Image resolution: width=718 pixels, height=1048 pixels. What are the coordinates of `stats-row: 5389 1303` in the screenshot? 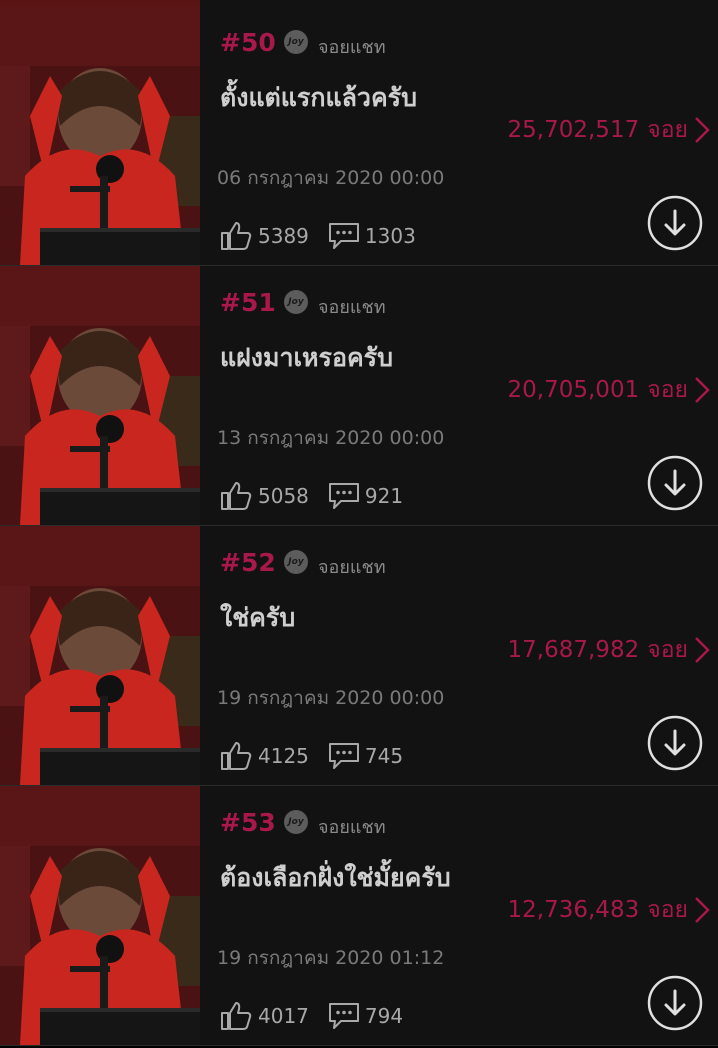 It's located at (318, 236).